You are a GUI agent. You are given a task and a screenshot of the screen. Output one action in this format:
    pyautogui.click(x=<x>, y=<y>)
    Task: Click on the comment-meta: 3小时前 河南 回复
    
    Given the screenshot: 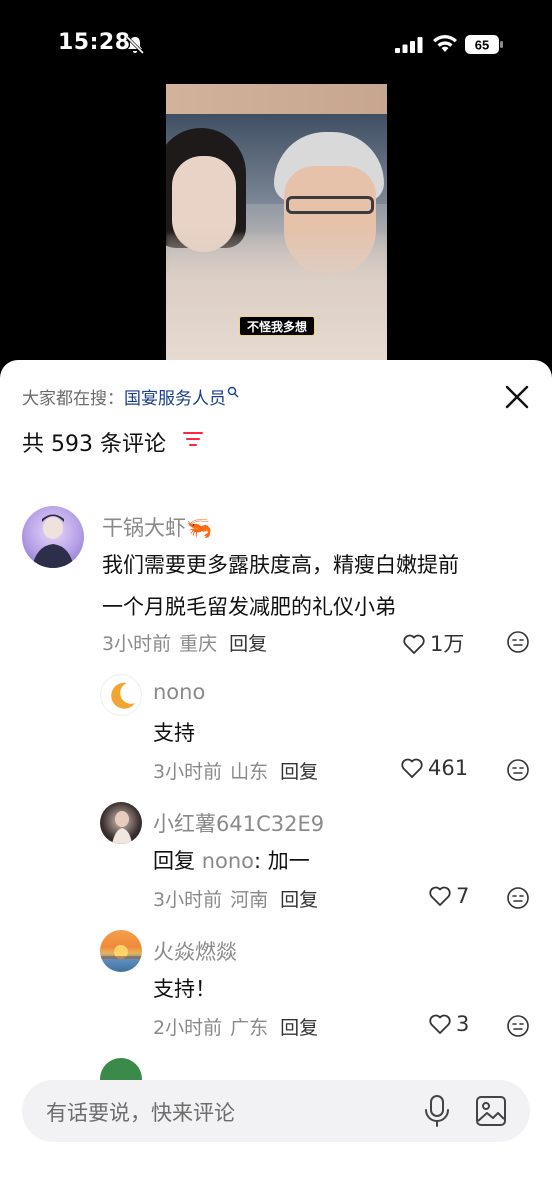 What is the action you would take?
    pyautogui.click(x=235, y=898)
    